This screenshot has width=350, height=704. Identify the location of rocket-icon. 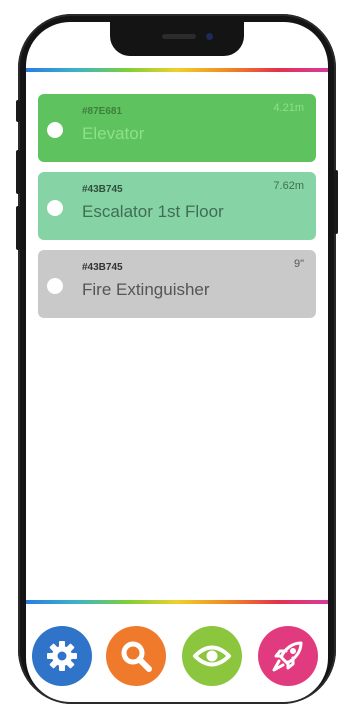
(287, 656).